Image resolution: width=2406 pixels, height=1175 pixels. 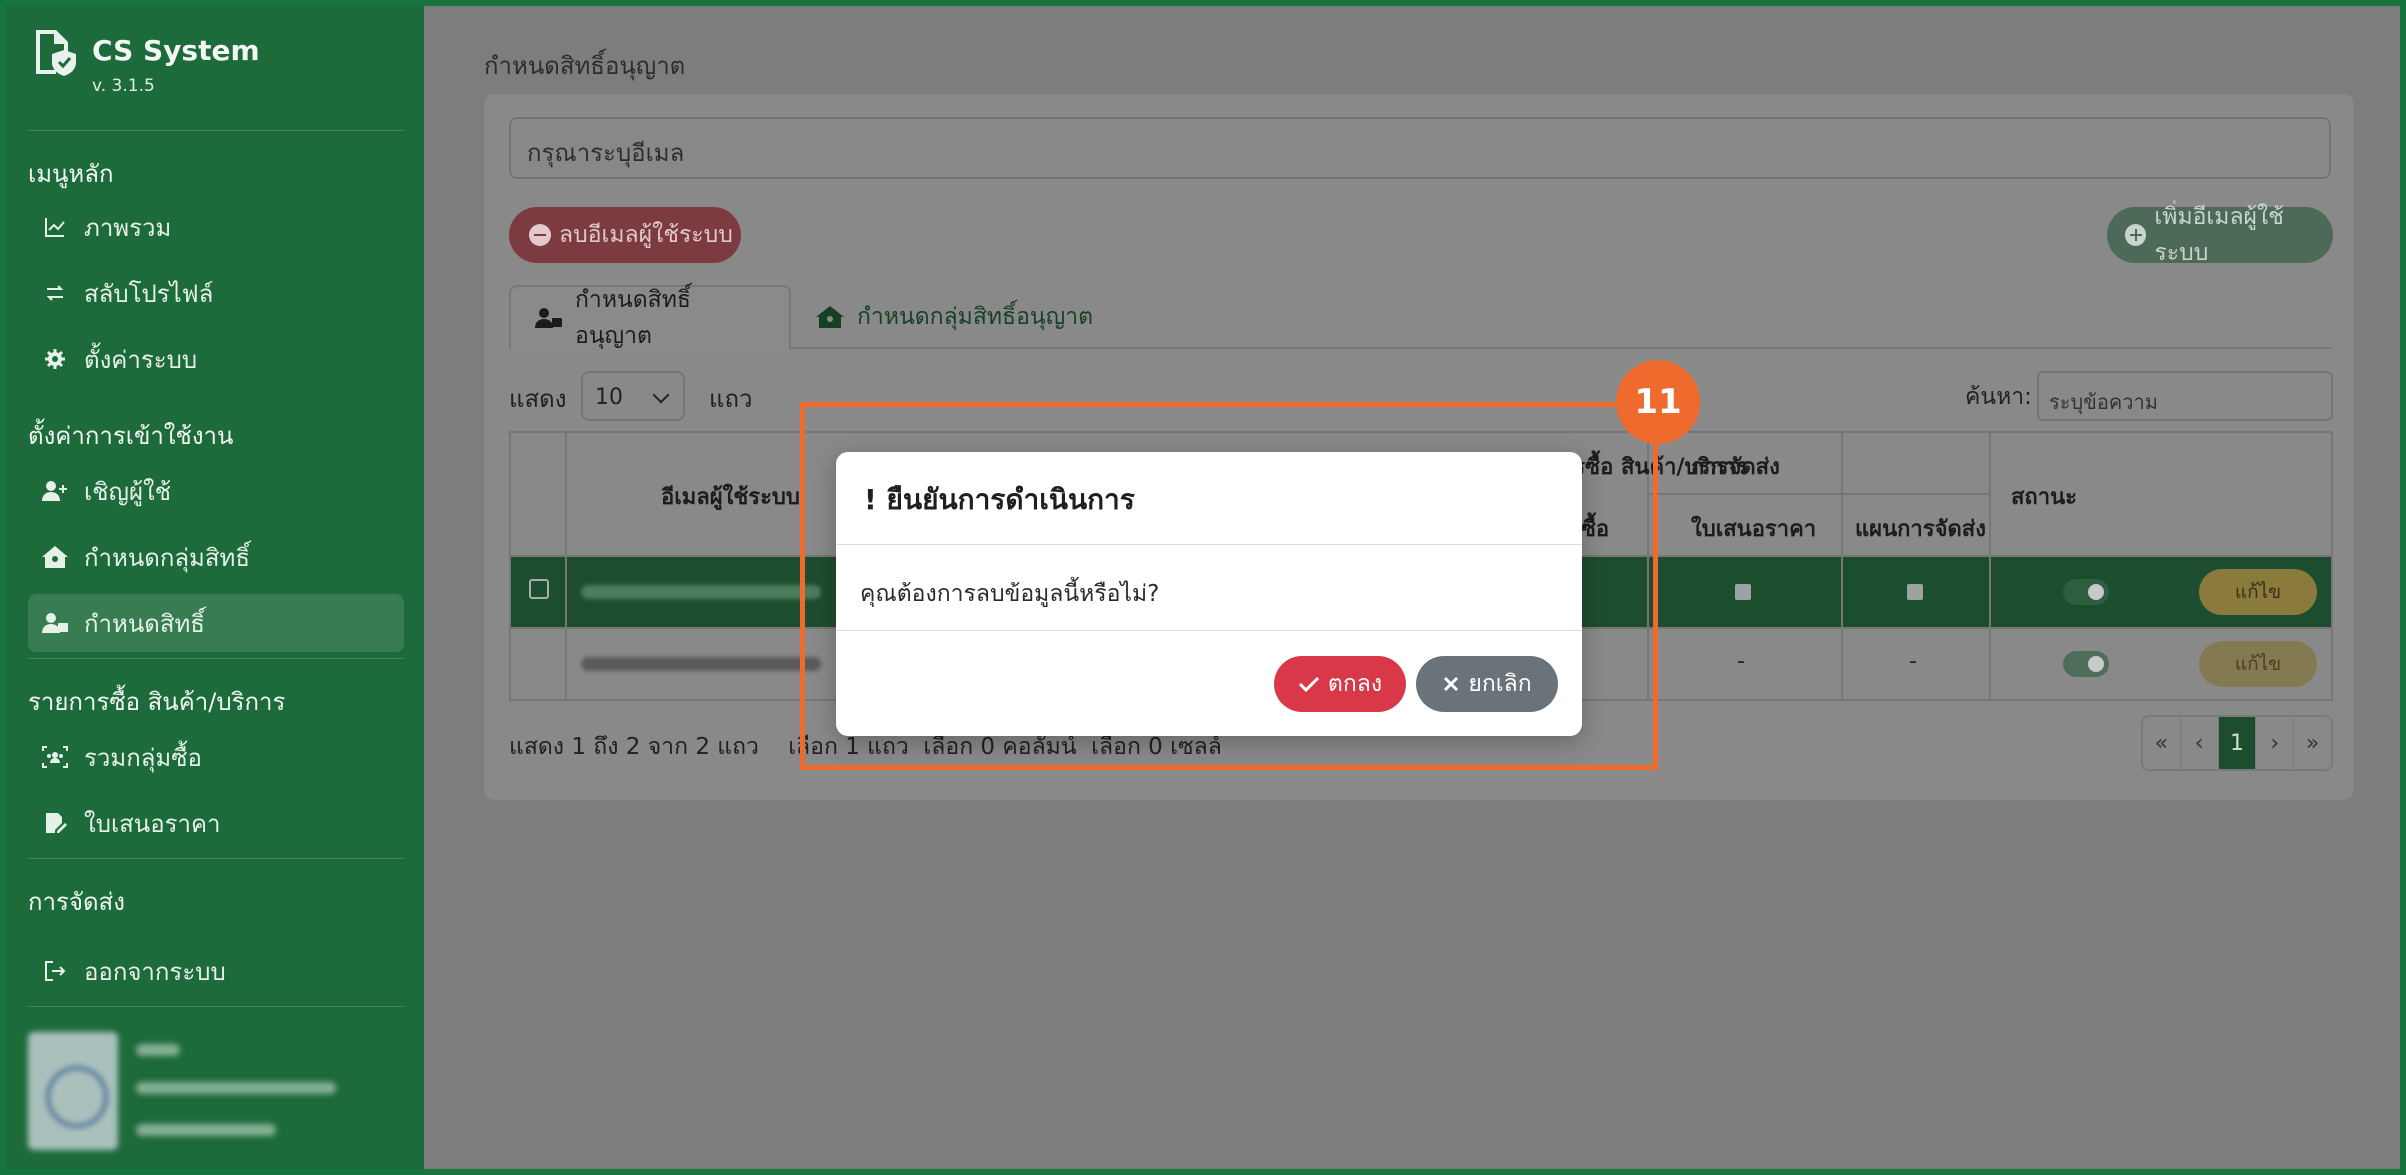 I want to click on sidebar-item-group-buy: รวมกลุ่มซื้อ, so click(x=216, y=757).